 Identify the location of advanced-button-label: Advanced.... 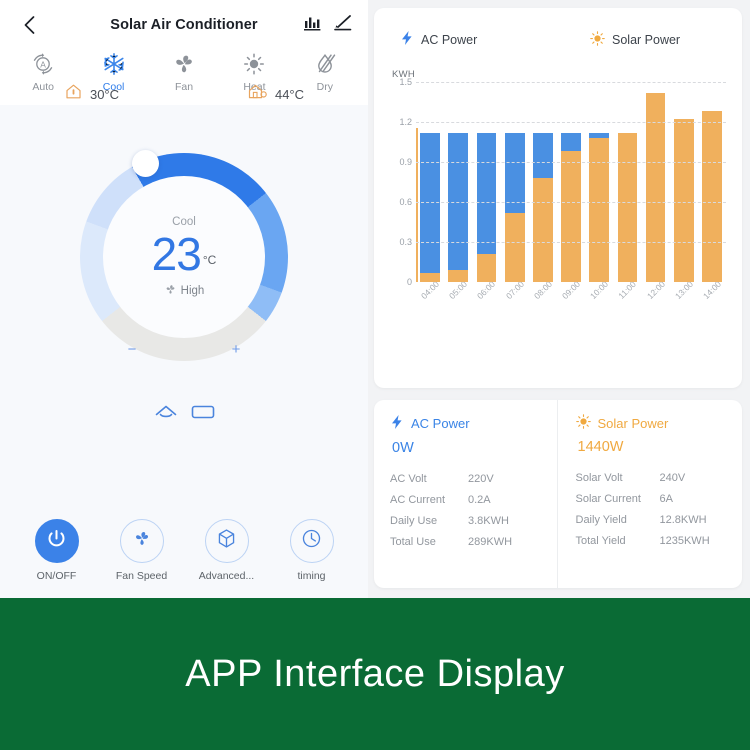
(226, 576).